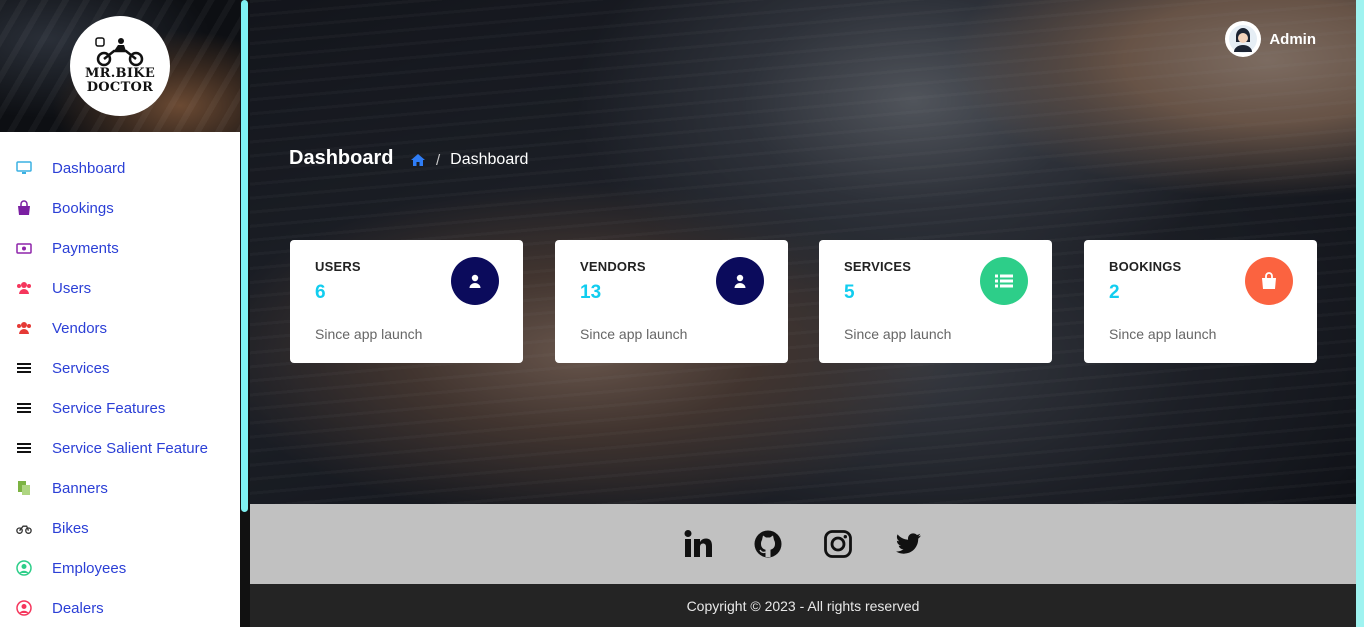 The image size is (1364, 628). I want to click on breadcrumb-current: Dashboard, so click(489, 159).